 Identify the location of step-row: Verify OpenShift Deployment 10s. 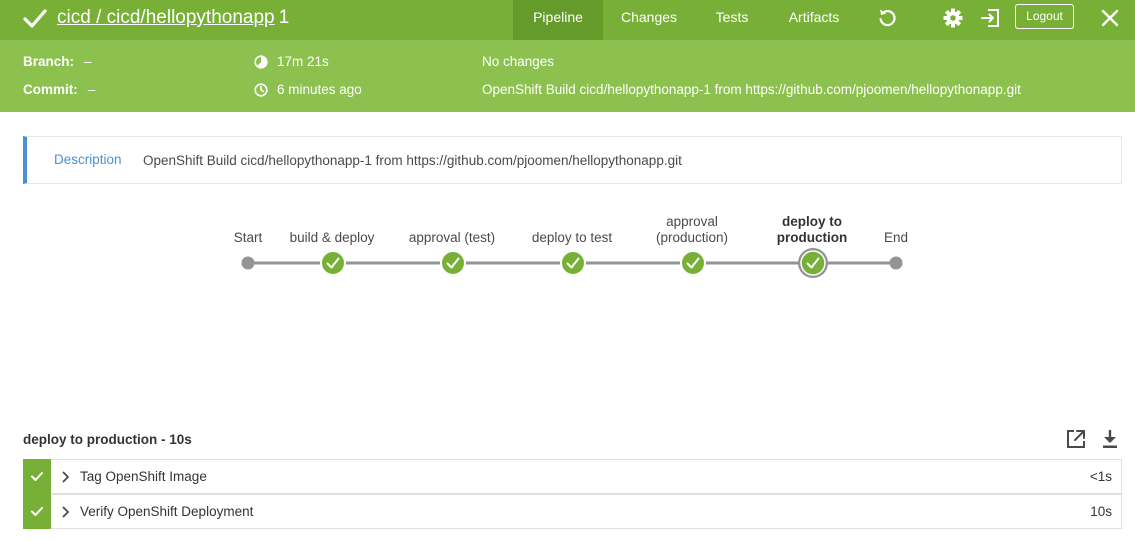
(572, 511).